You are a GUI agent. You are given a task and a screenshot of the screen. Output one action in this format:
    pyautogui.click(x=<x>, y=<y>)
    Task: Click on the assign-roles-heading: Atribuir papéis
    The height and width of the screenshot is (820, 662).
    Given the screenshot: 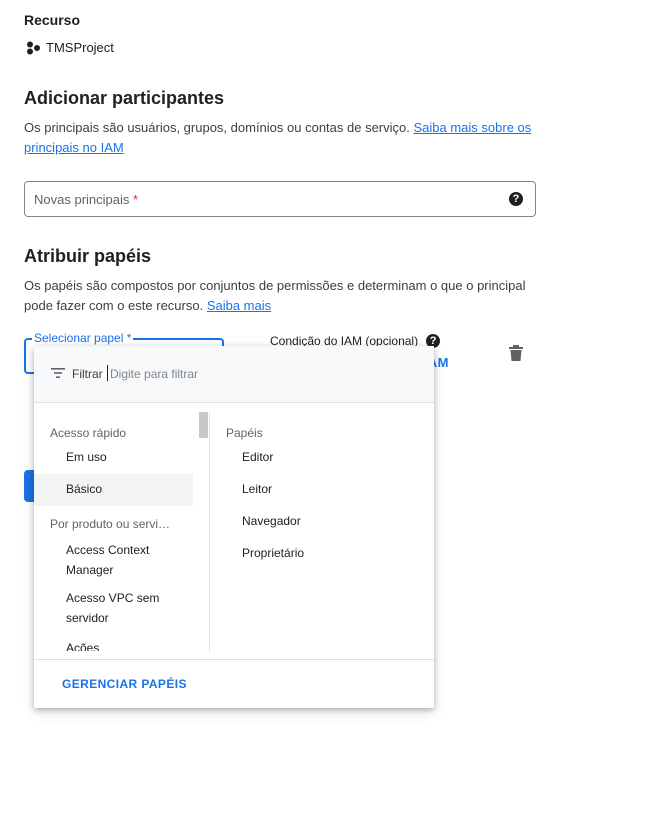 What is the action you would take?
    pyautogui.click(x=88, y=256)
    